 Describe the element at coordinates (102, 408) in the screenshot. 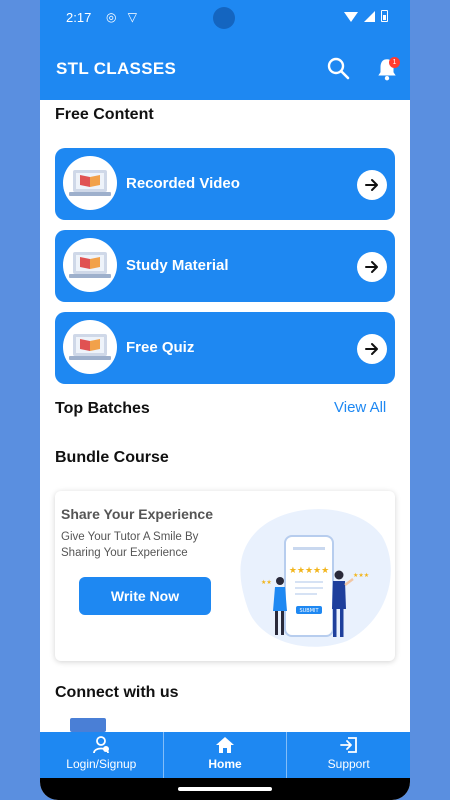

I see `top-batches-title: Top Batches` at that location.